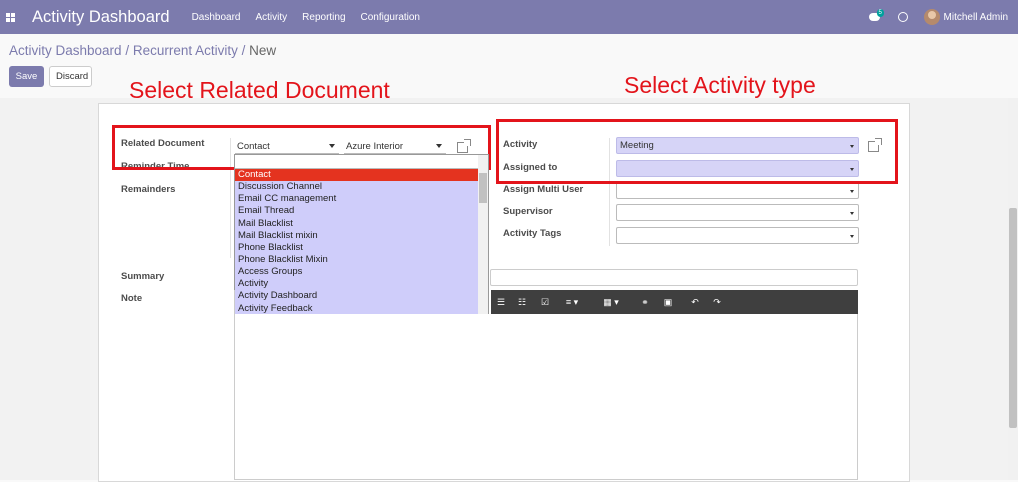 This screenshot has height=482, width=1018. Describe the element at coordinates (361, 162) in the screenshot. I see `dropdown-search-input` at that location.